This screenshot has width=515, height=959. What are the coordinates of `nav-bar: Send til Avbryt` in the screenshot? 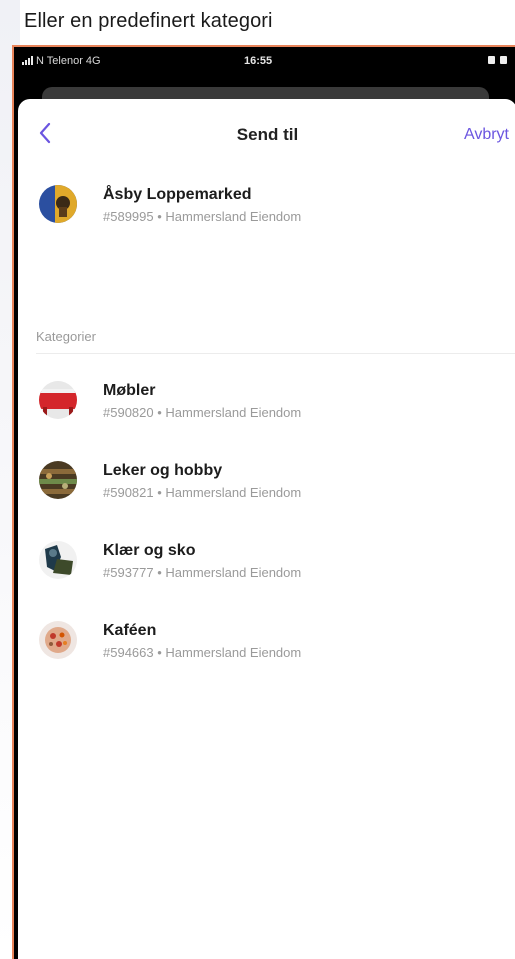 It's located at (266, 134).